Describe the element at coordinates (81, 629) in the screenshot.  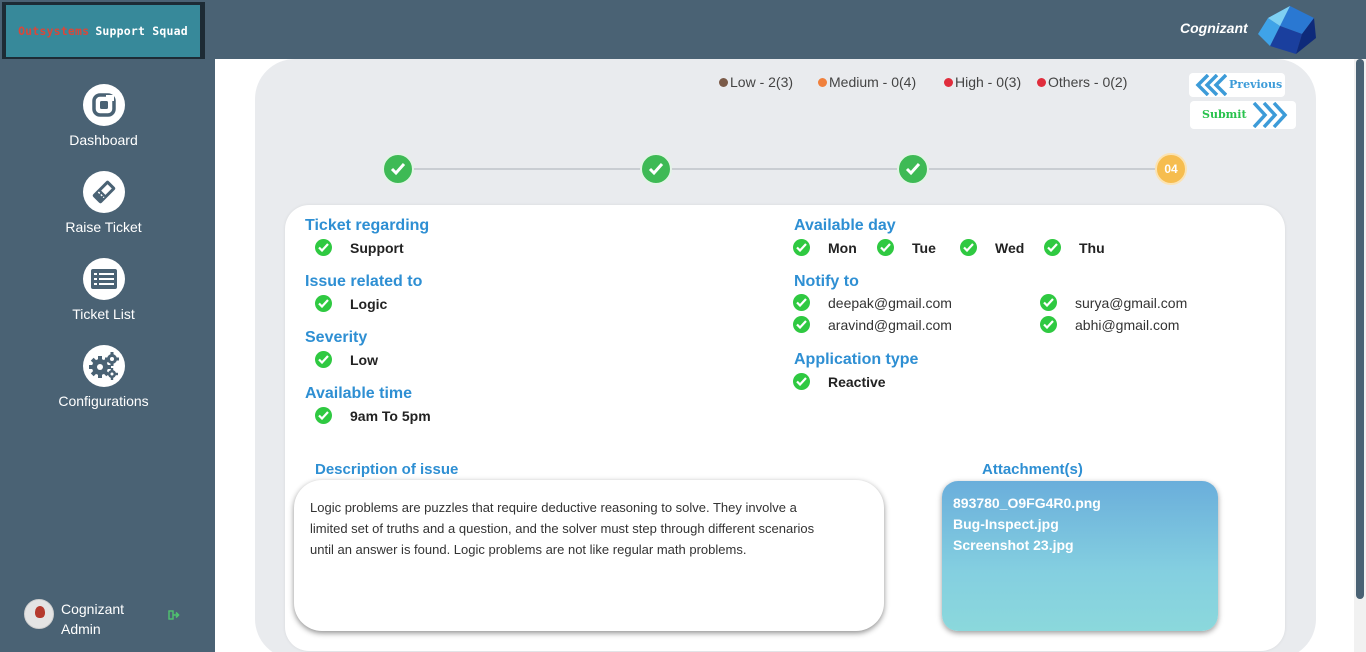
I see `user-role: Admin` at that location.